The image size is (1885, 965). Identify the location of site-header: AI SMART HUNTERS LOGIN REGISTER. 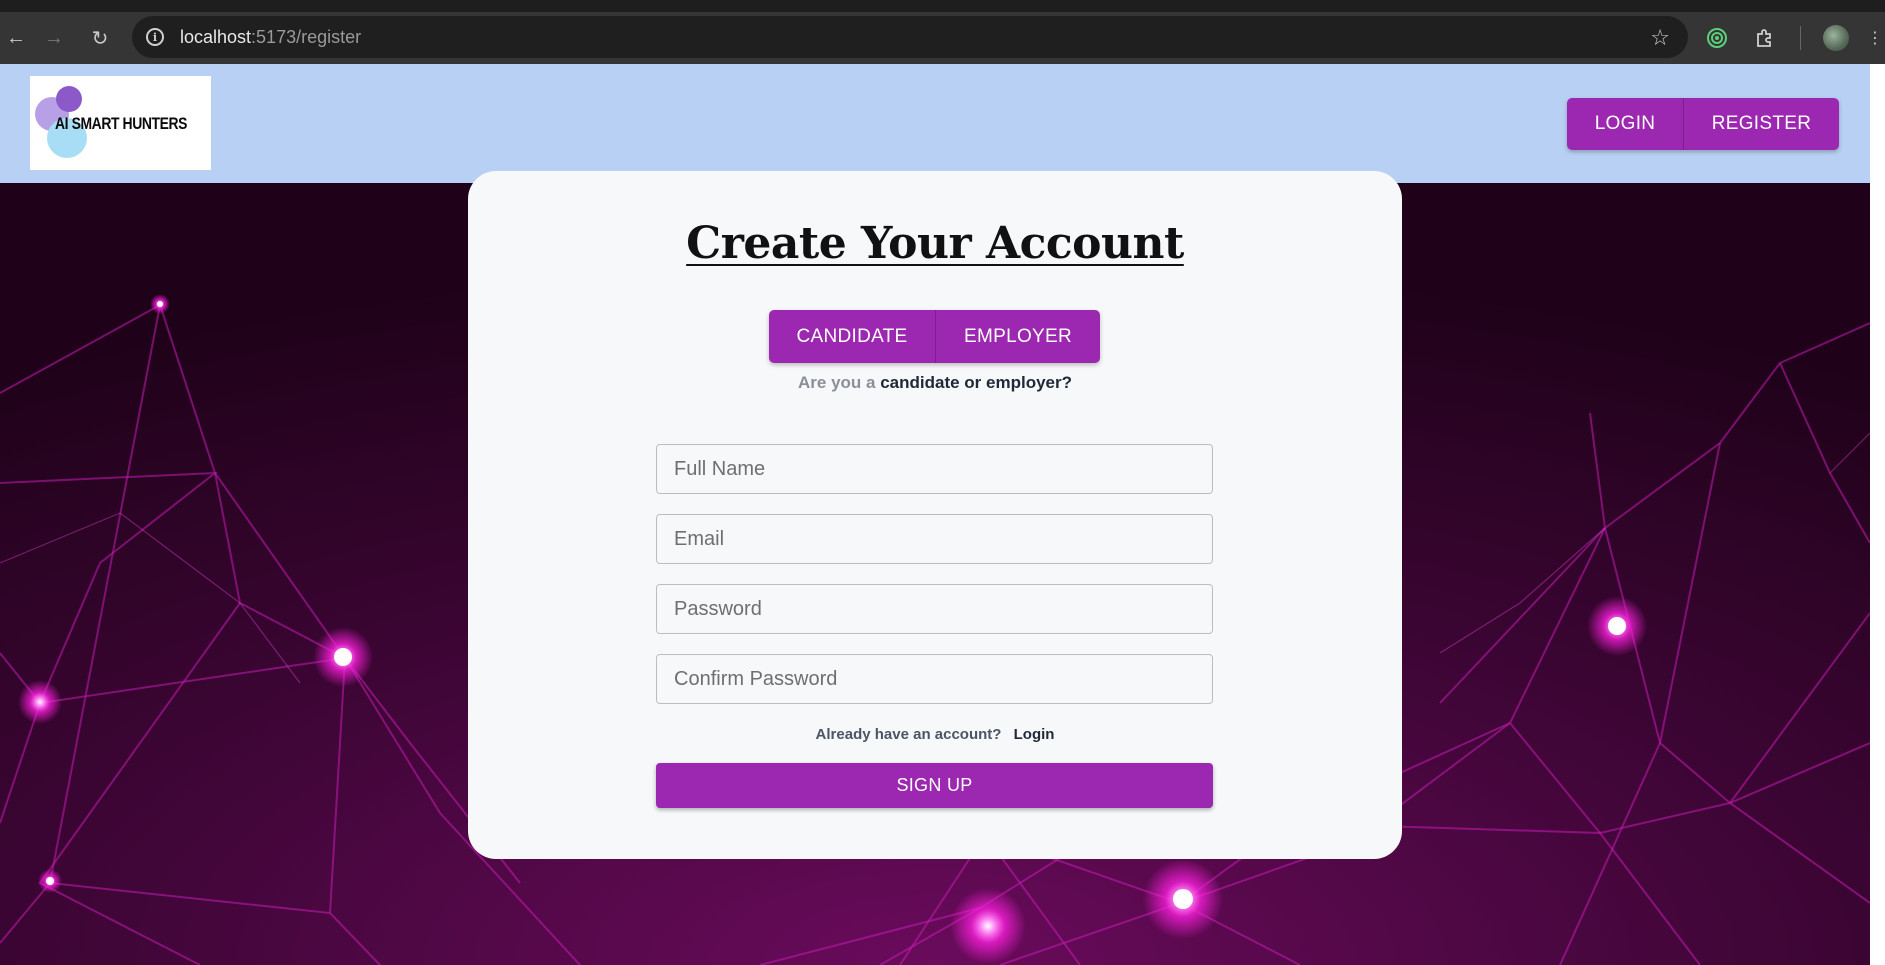
(935, 123).